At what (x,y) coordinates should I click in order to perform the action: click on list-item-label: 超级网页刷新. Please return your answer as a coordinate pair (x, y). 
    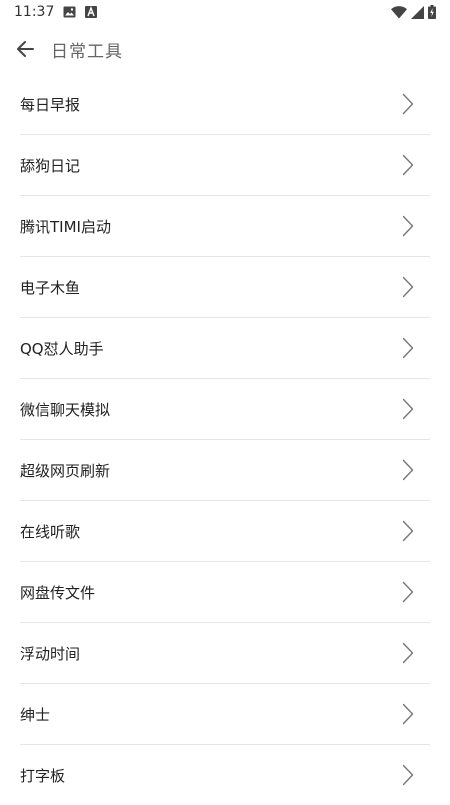
    Looking at the image, I should click on (65, 470).